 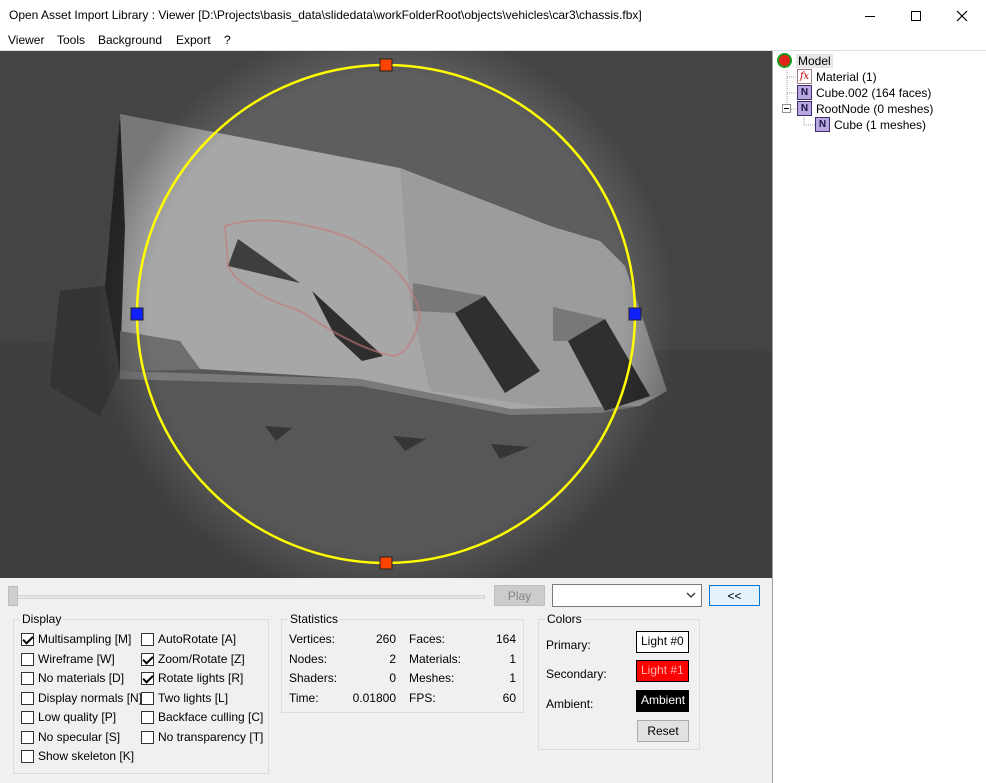 I want to click on menu-viewer: Viewer, so click(x=26, y=40).